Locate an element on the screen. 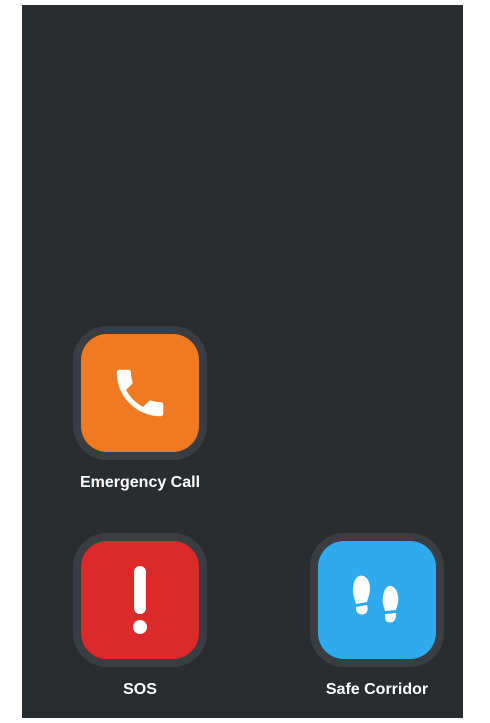  footsteps-icon is located at coordinates (376, 599).